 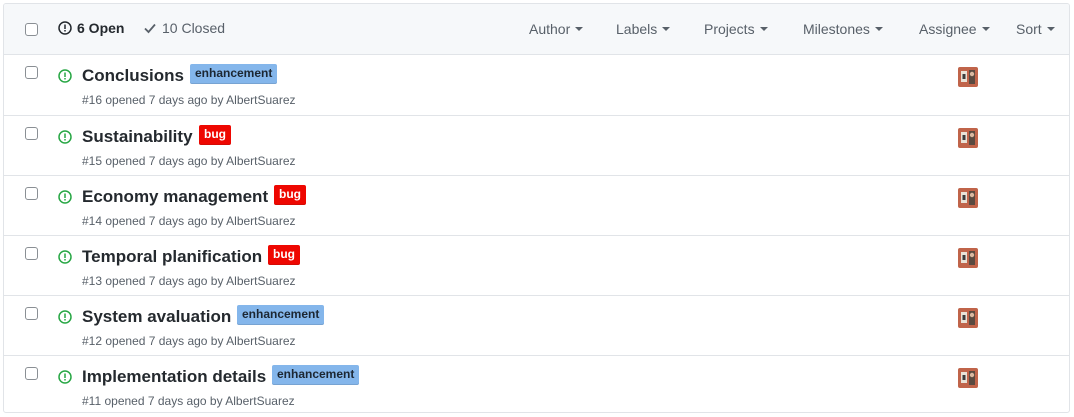 What do you see at coordinates (133, 76) in the screenshot?
I see `issue-title-link: Conclusions` at bounding box center [133, 76].